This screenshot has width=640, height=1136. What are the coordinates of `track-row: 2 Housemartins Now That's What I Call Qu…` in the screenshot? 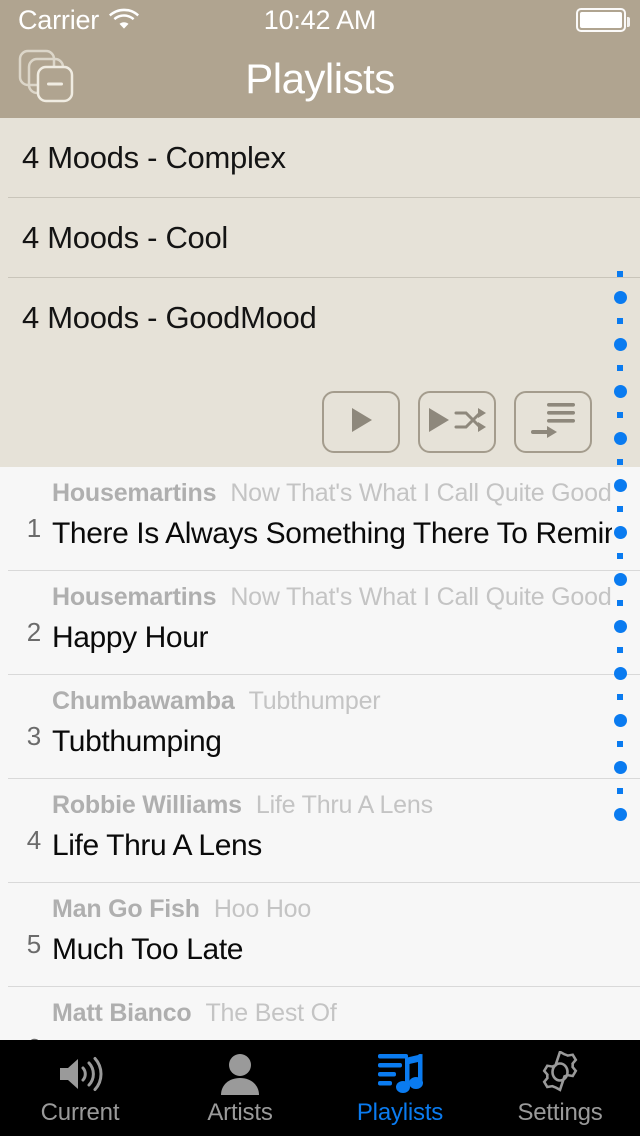 It's located at (320, 623).